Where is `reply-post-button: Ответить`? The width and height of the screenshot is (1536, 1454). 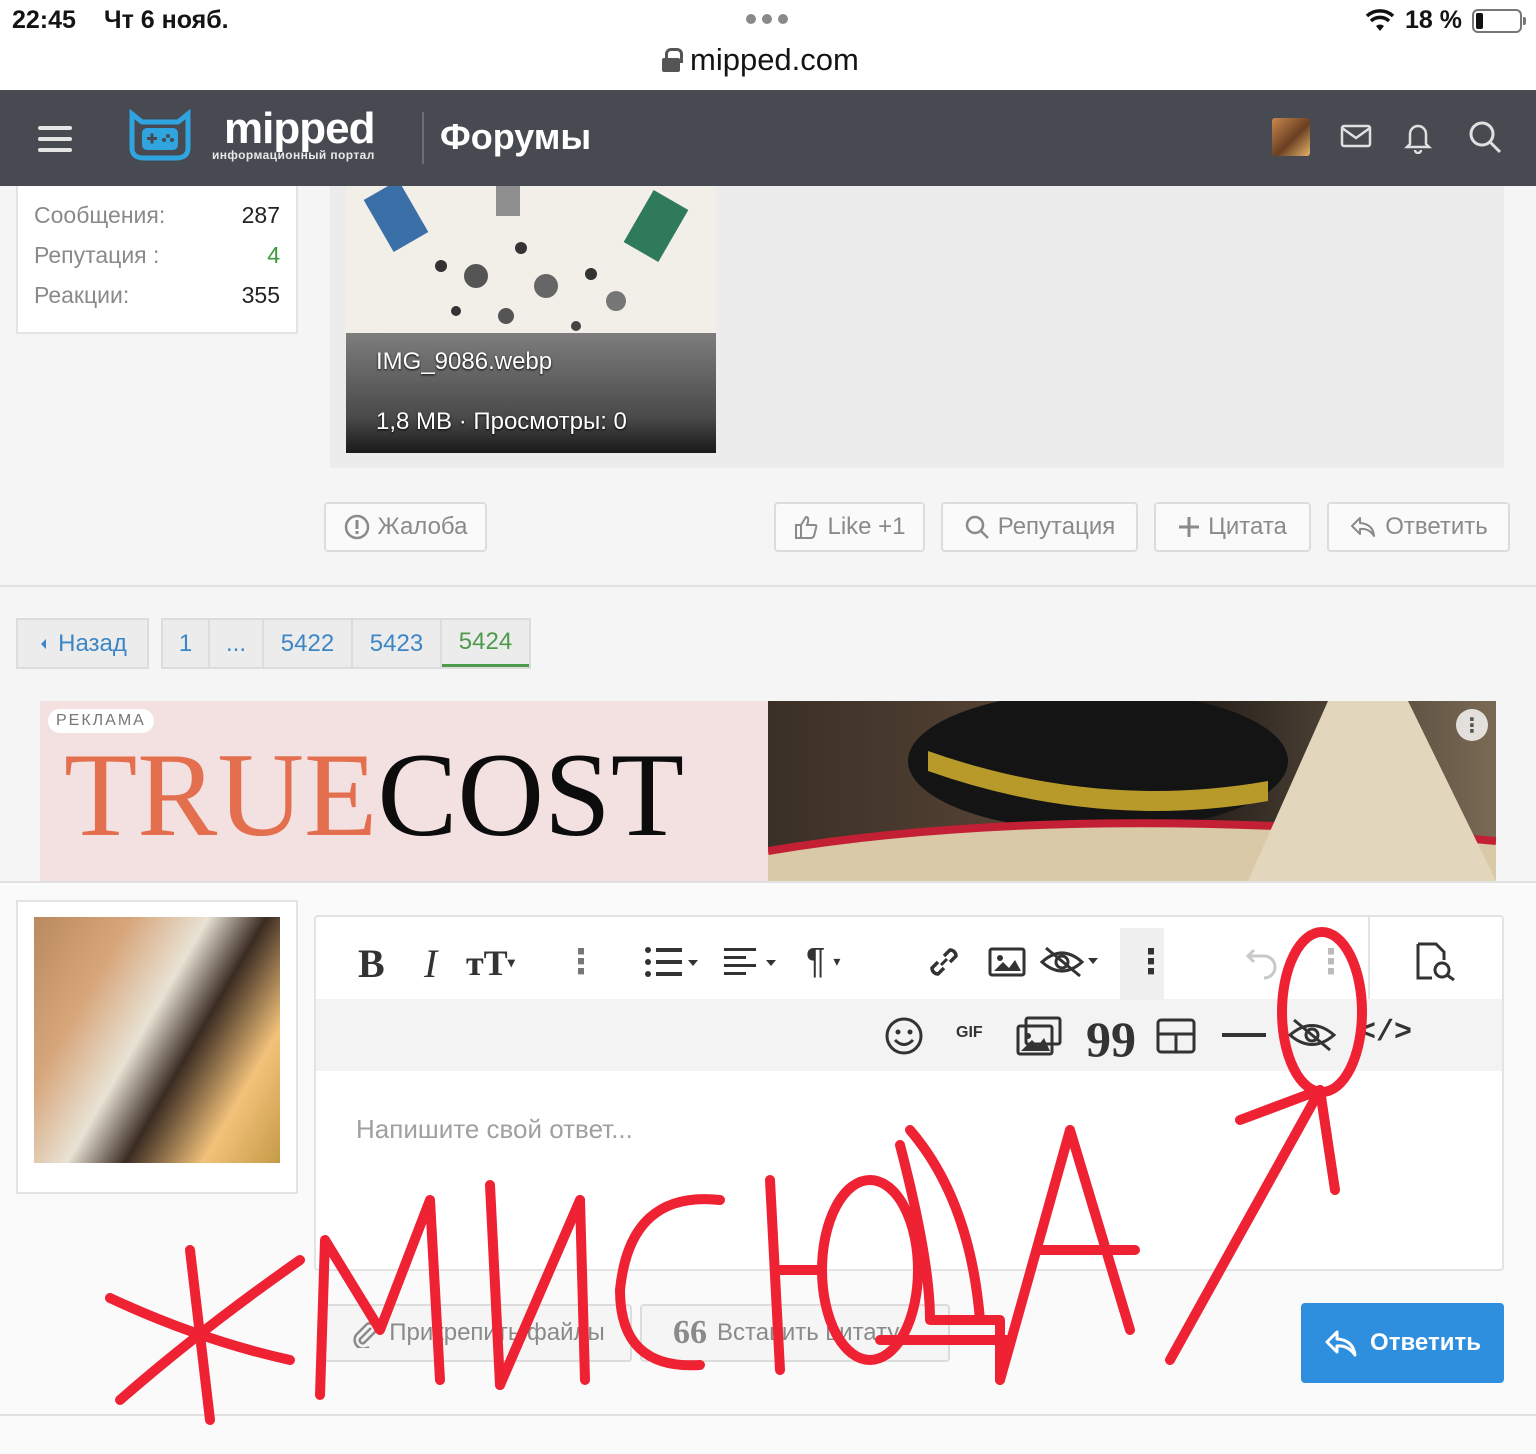 reply-post-button: Ответить is located at coordinates (1418, 527).